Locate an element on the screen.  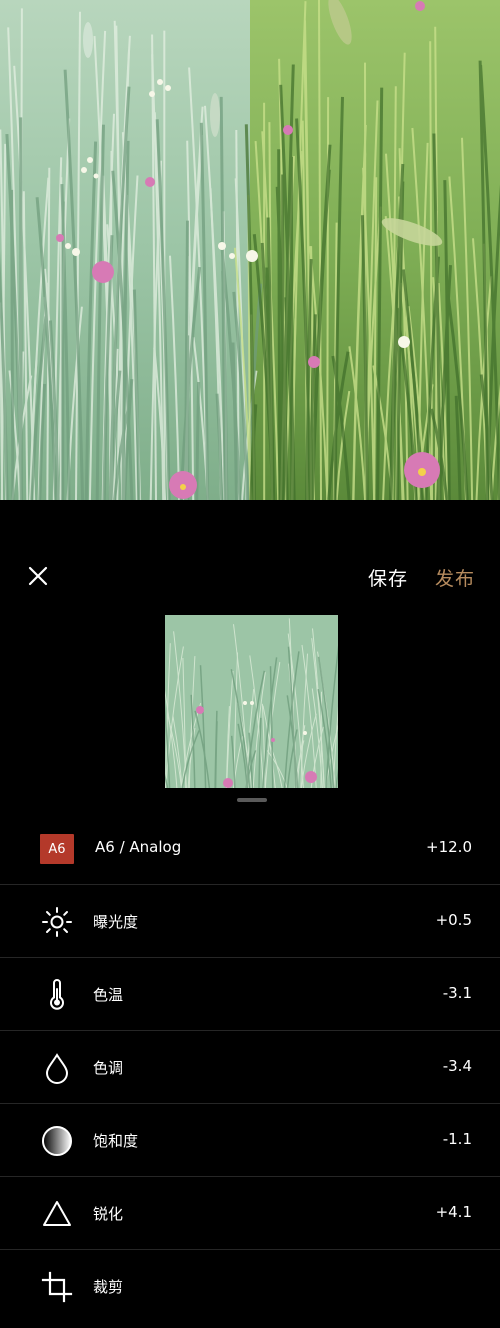
sheet-drag-handle is located at coordinates (252, 800).